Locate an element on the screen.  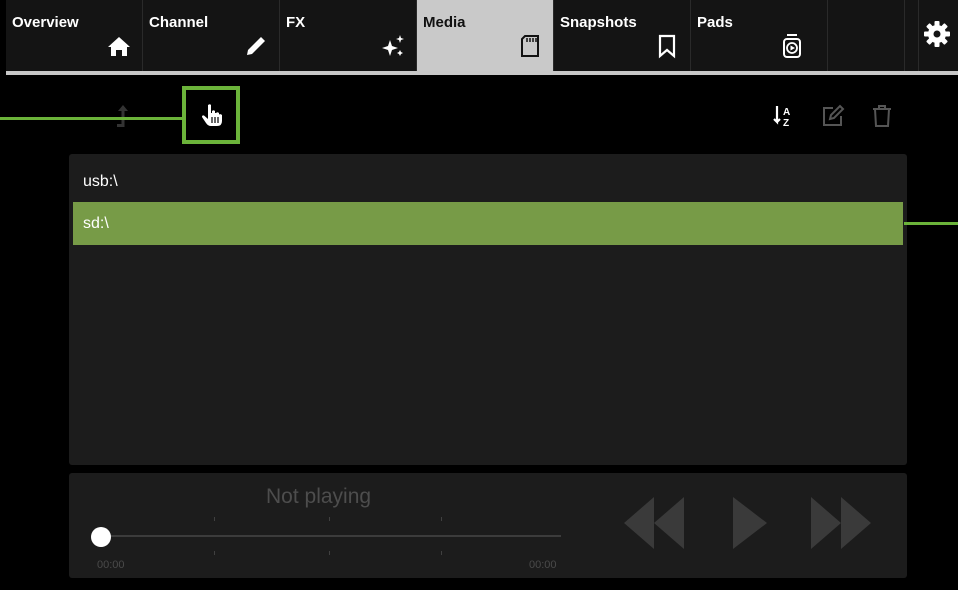
settings-button is located at coordinates (938, 35).